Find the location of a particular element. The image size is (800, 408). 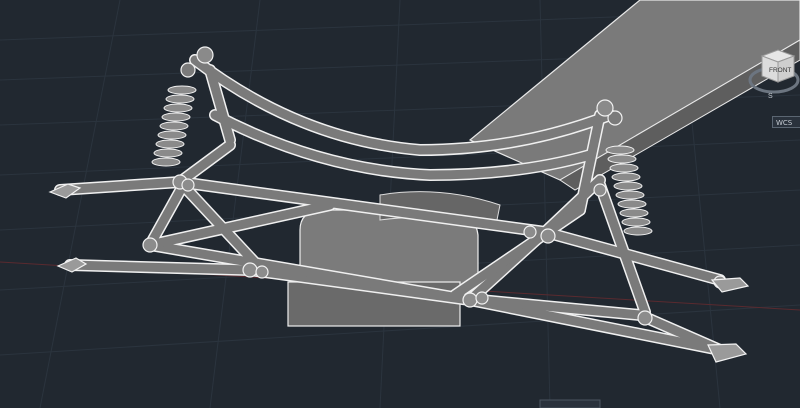

compass-south-label: S is located at coordinates (770, 96).